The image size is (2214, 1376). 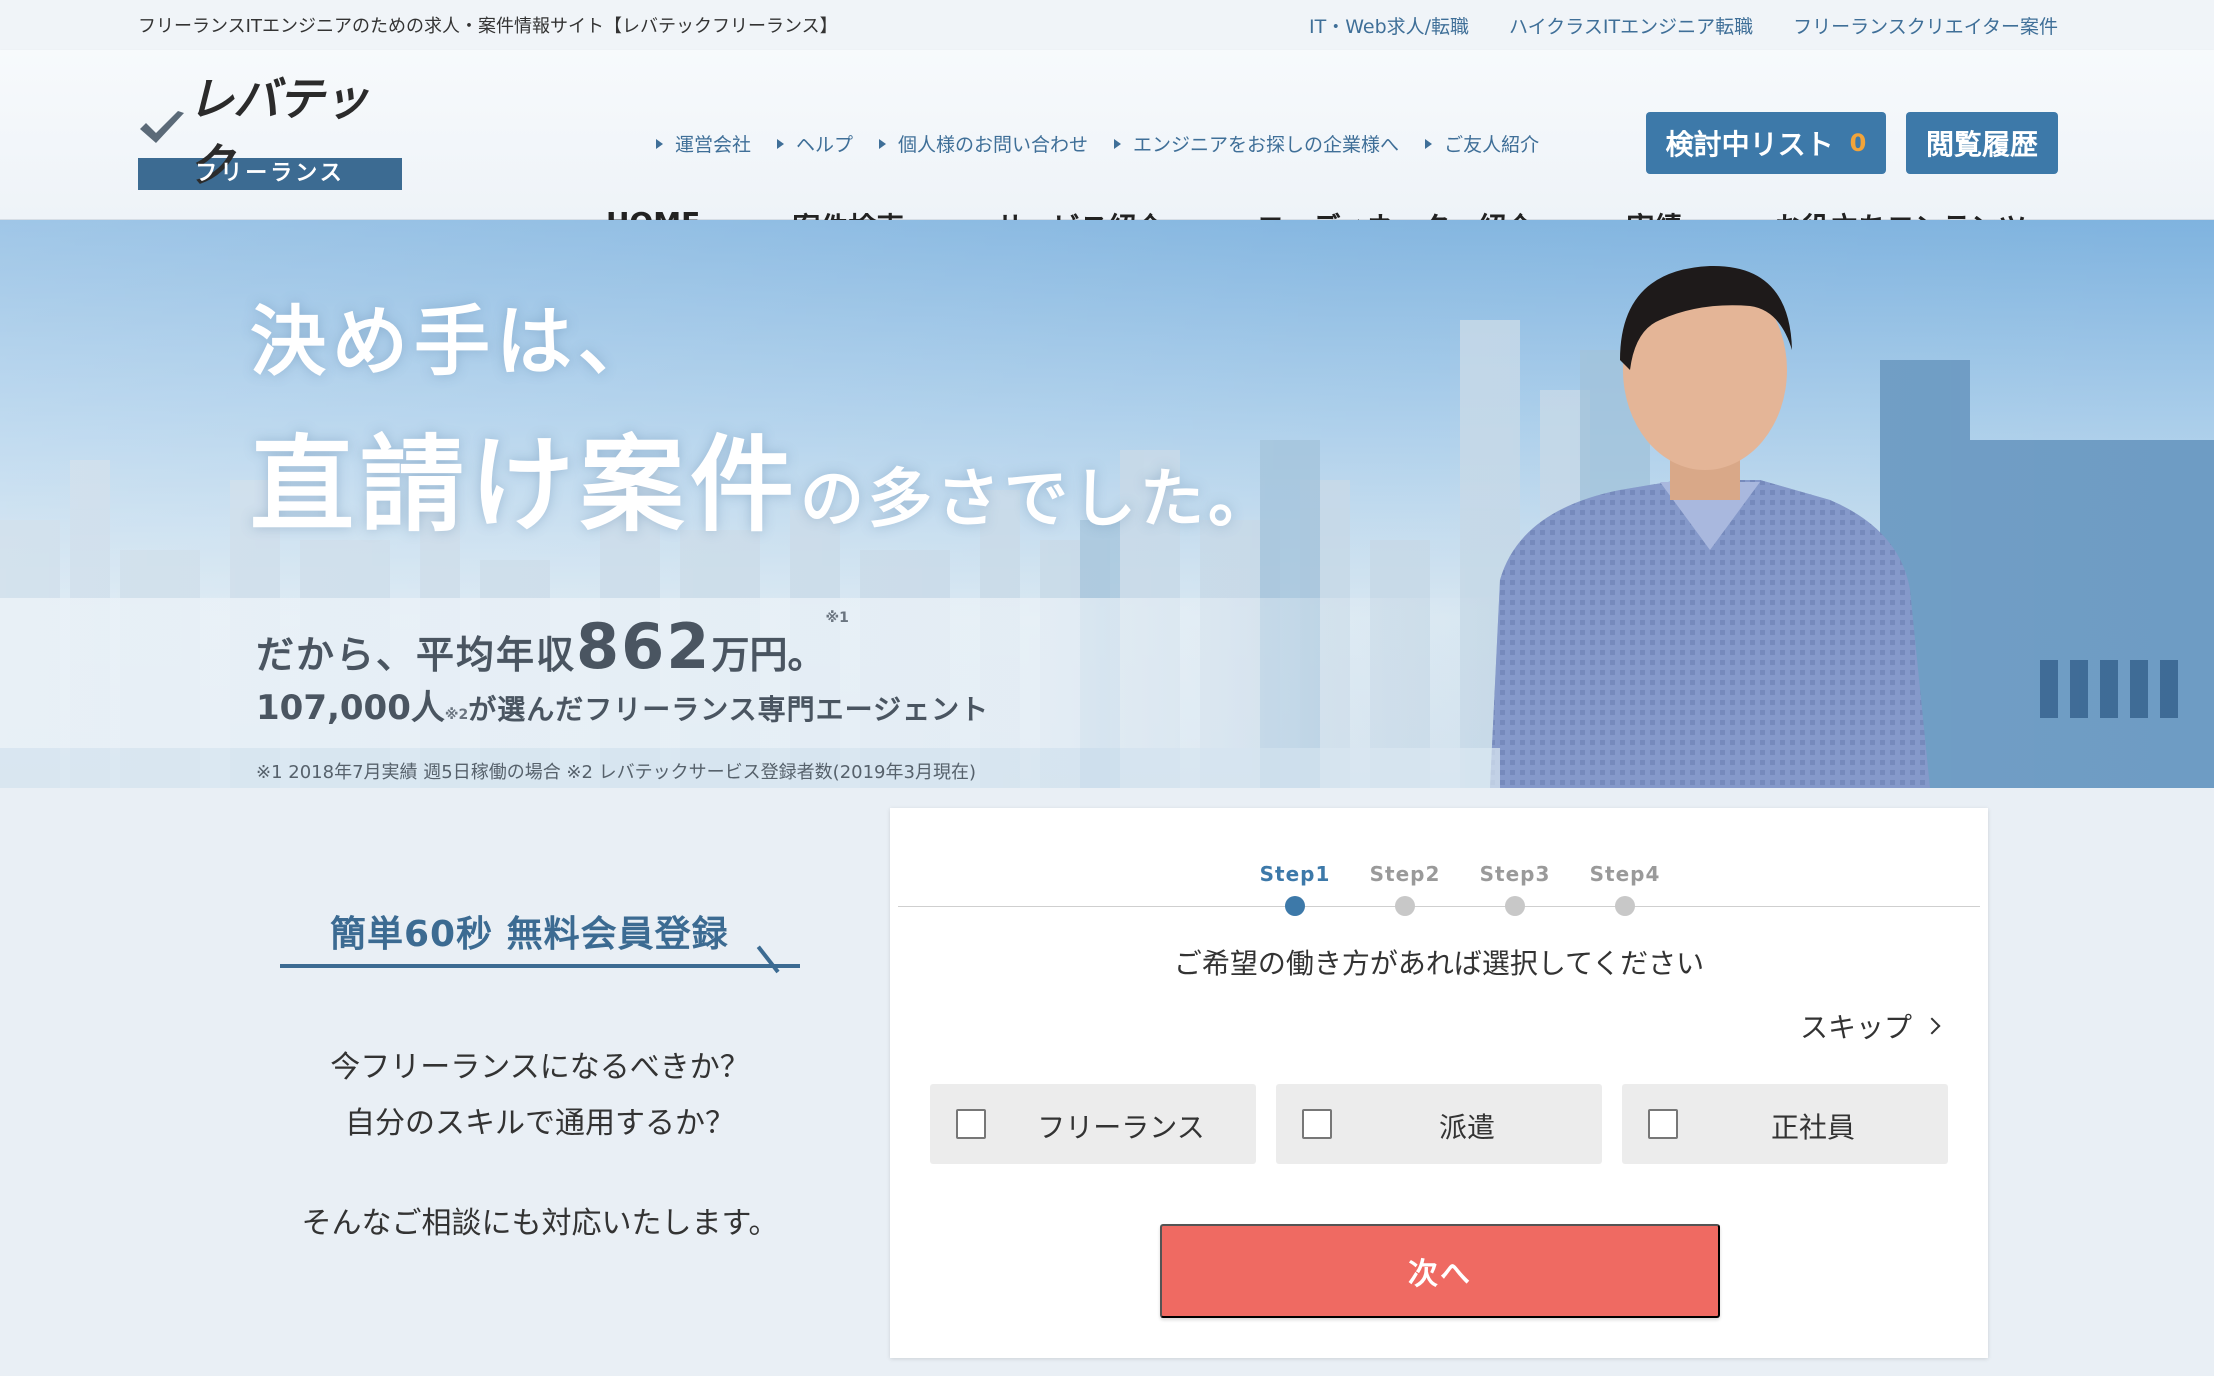 What do you see at coordinates (763, 485) in the screenshot?
I see `hero-headline-2: 直請け案件の多さでした。` at bounding box center [763, 485].